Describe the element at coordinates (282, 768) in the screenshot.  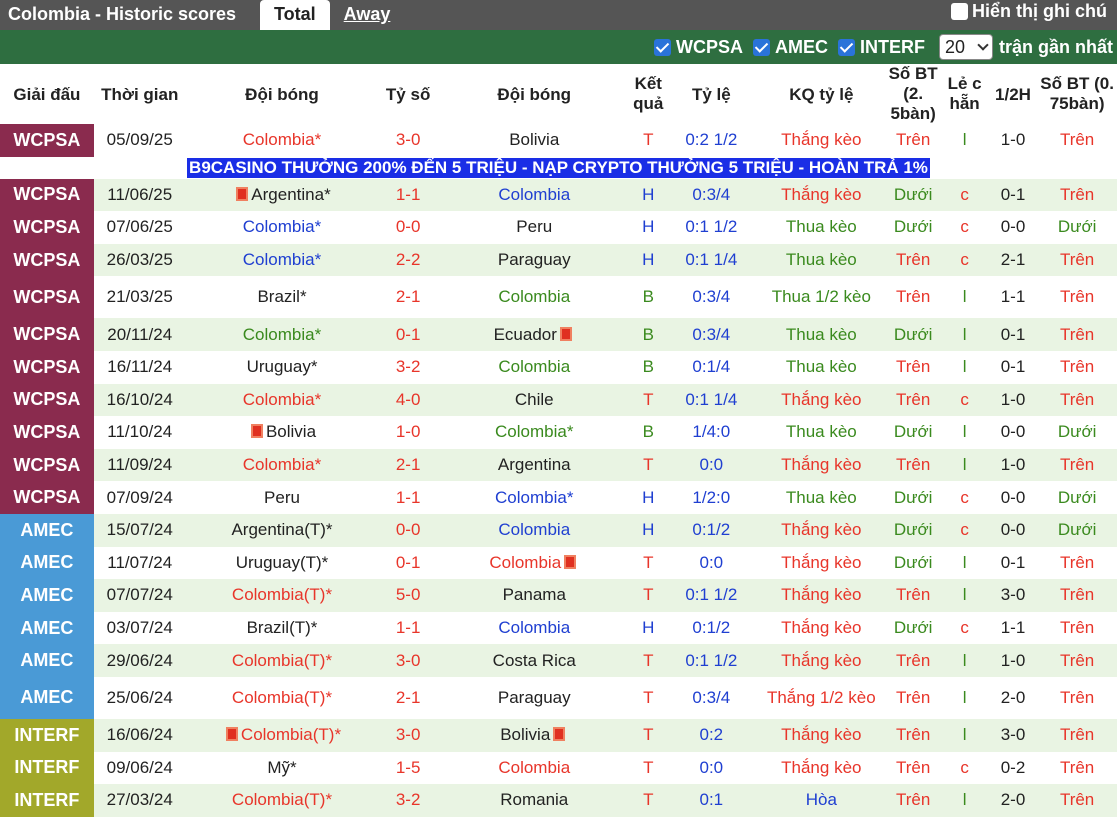
I see `home-team: Mỹ*` at that location.